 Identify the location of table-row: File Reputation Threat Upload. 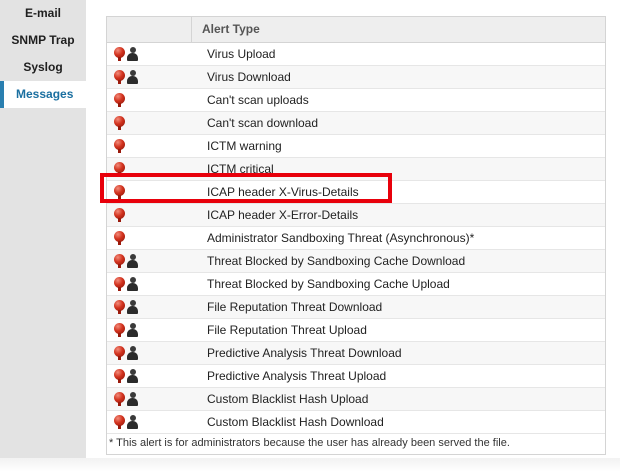
(356, 330).